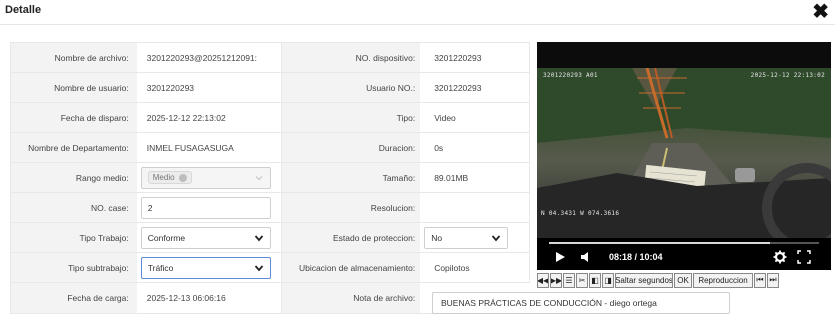 This screenshot has width=835, height=325. Describe the element at coordinates (210, 298) in the screenshot. I see `upload-date-value: 2025-12-13 06:06:16` at that location.